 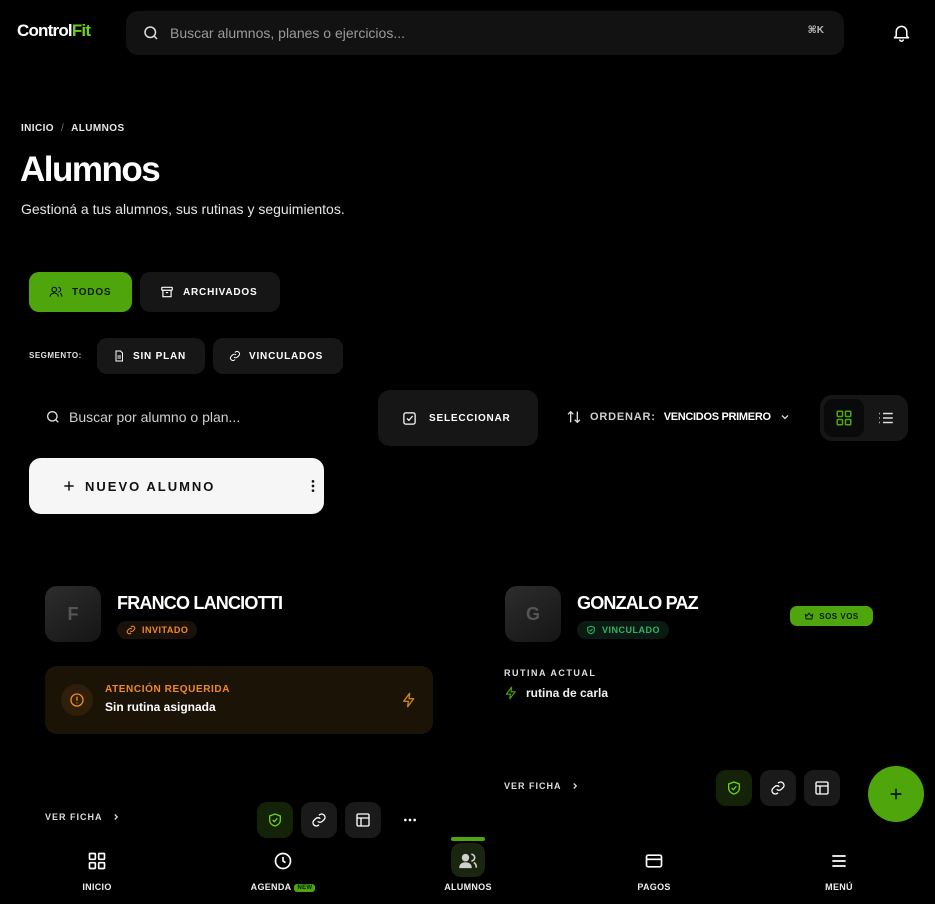 What do you see at coordinates (567, 693) in the screenshot?
I see `current-routine-name: rutina de carla` at bounding box center [567, 693].